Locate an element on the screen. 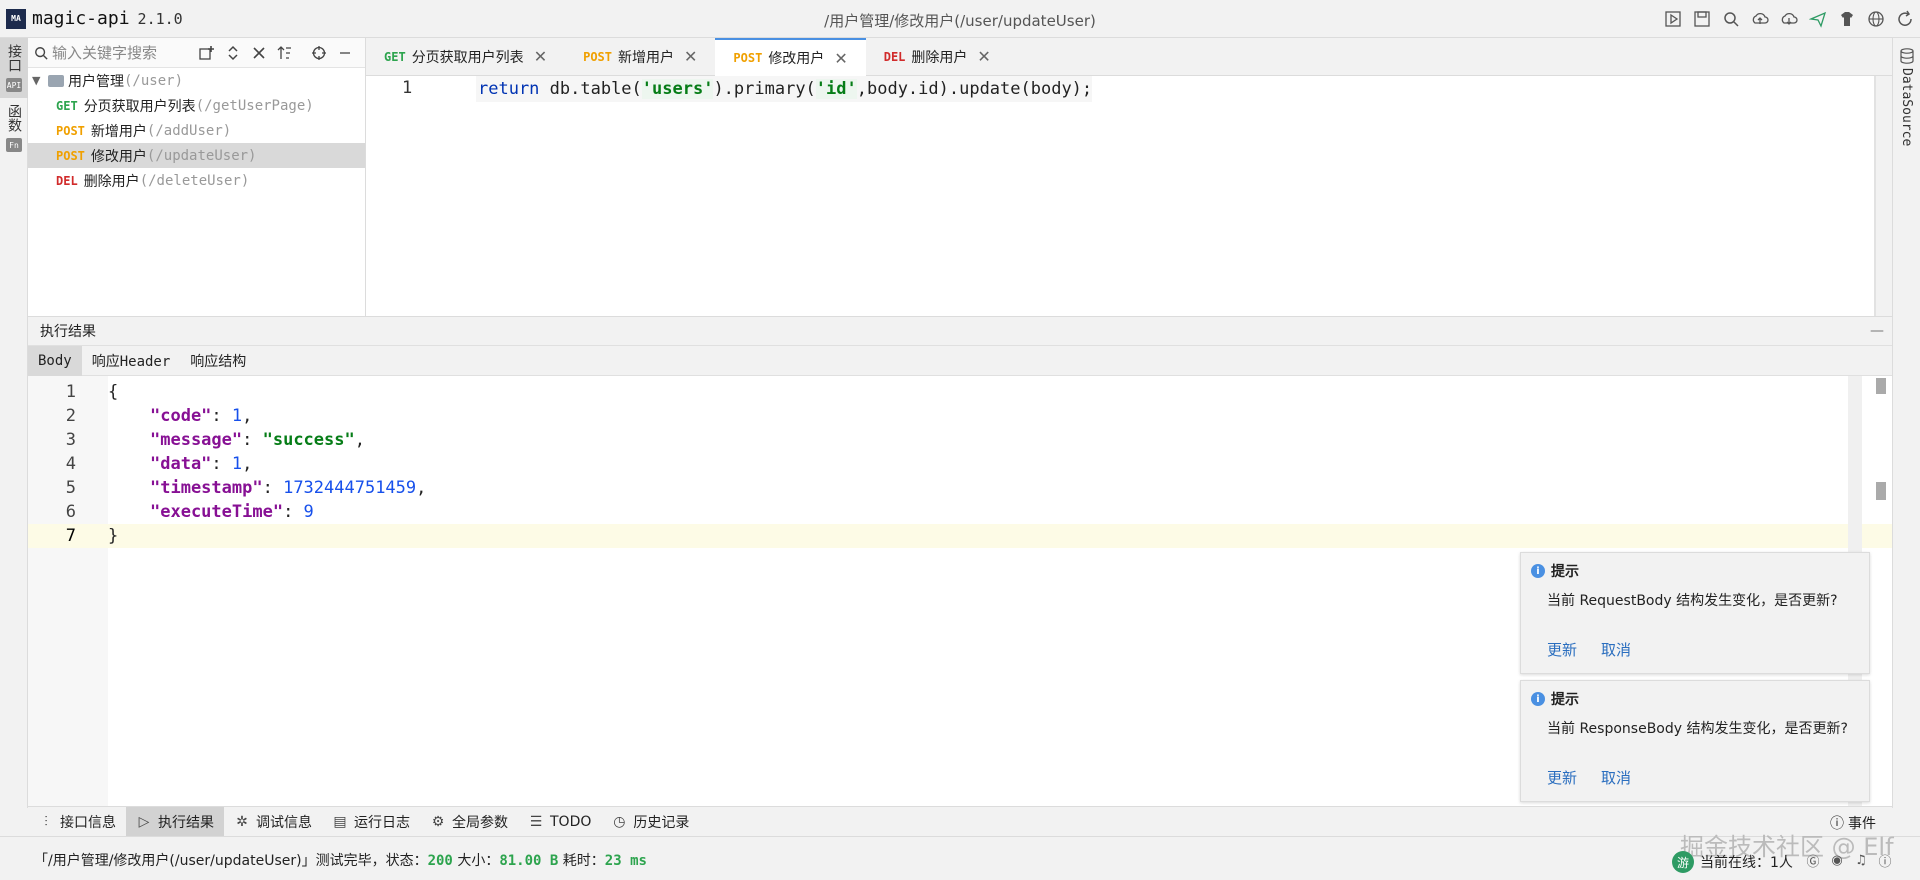 This screenshot has width=1920, height=880. api-path: (/deleteUser) is located at coordinates (194, 180).